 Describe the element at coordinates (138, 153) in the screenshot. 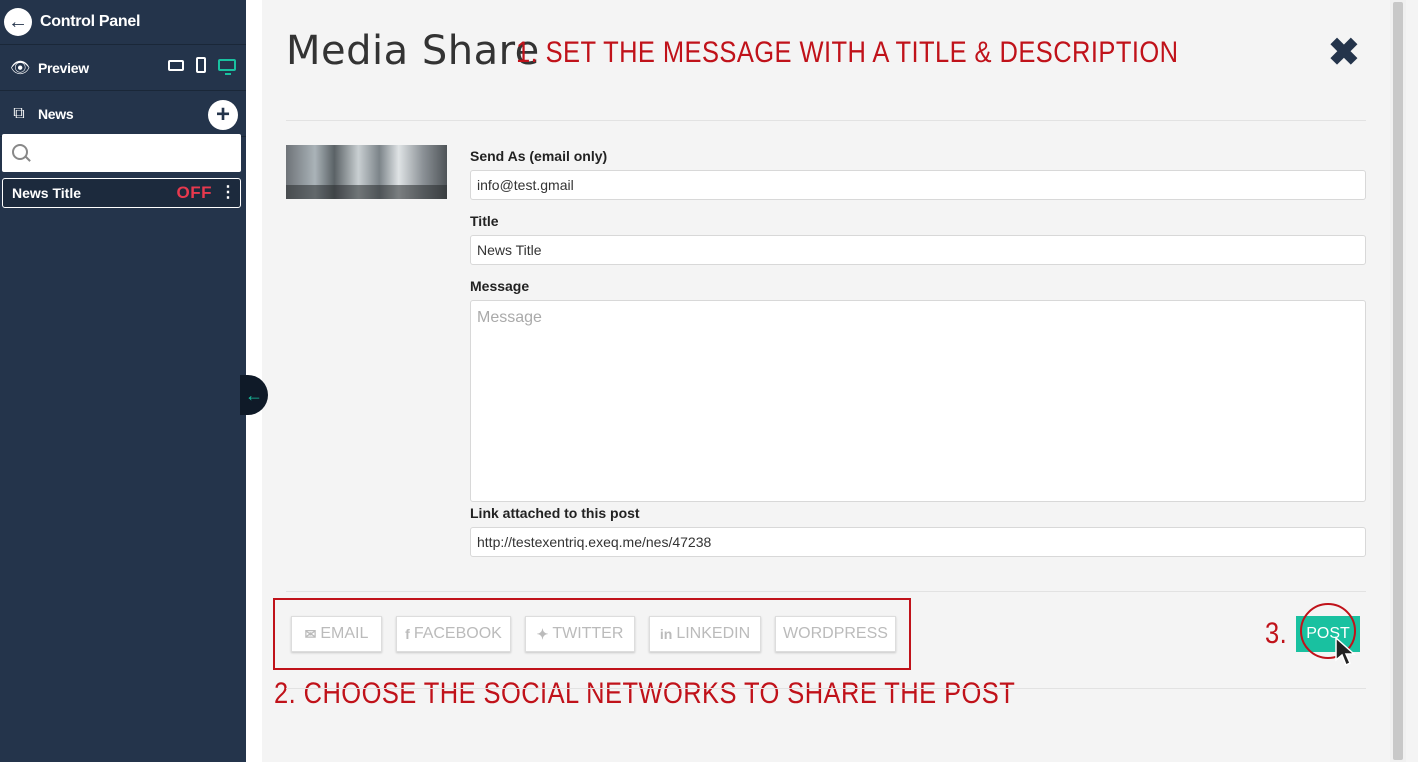

I see `search-input` at that location.